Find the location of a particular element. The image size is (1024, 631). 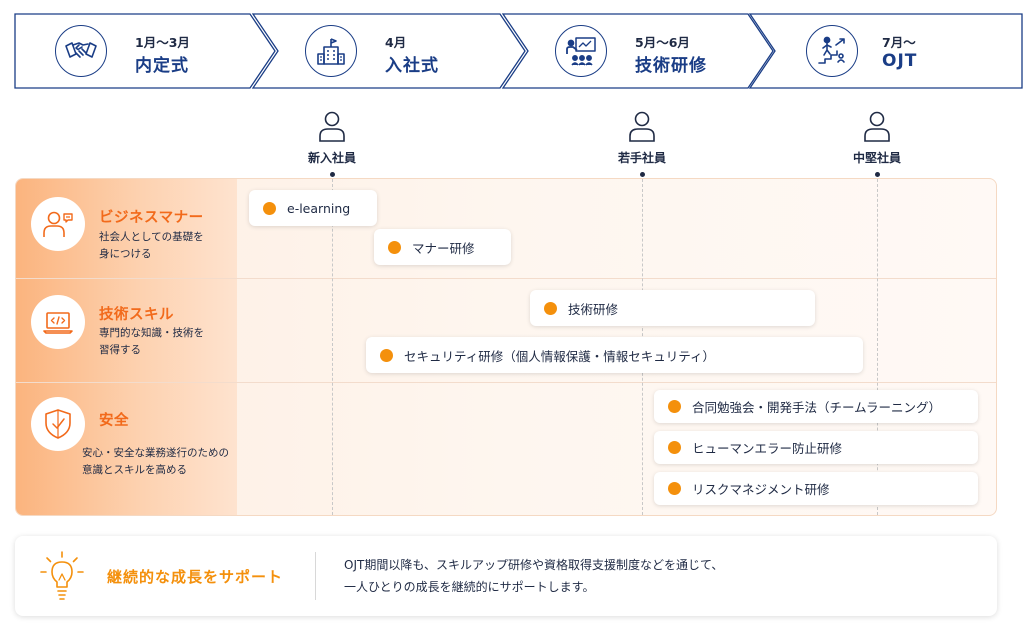

role-shinnyu-shain: 新入社員 is located at coordinates (332, 138).